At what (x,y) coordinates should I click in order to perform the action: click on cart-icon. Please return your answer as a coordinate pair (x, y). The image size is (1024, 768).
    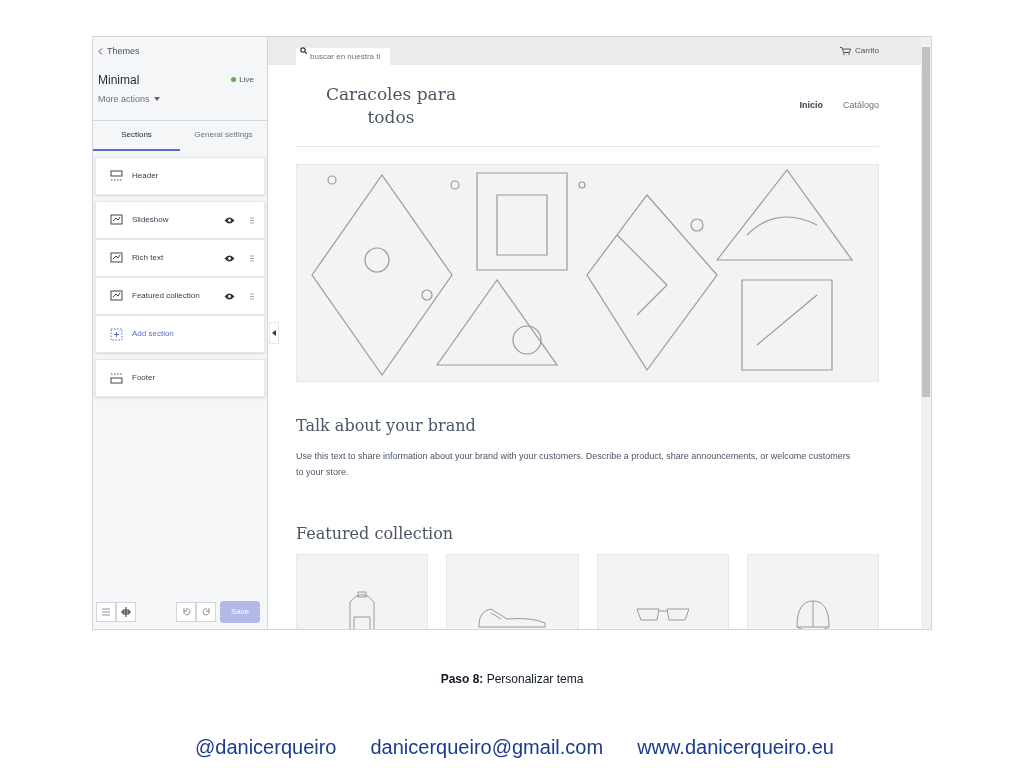
    Looking at the image, I should click on (845, 51).